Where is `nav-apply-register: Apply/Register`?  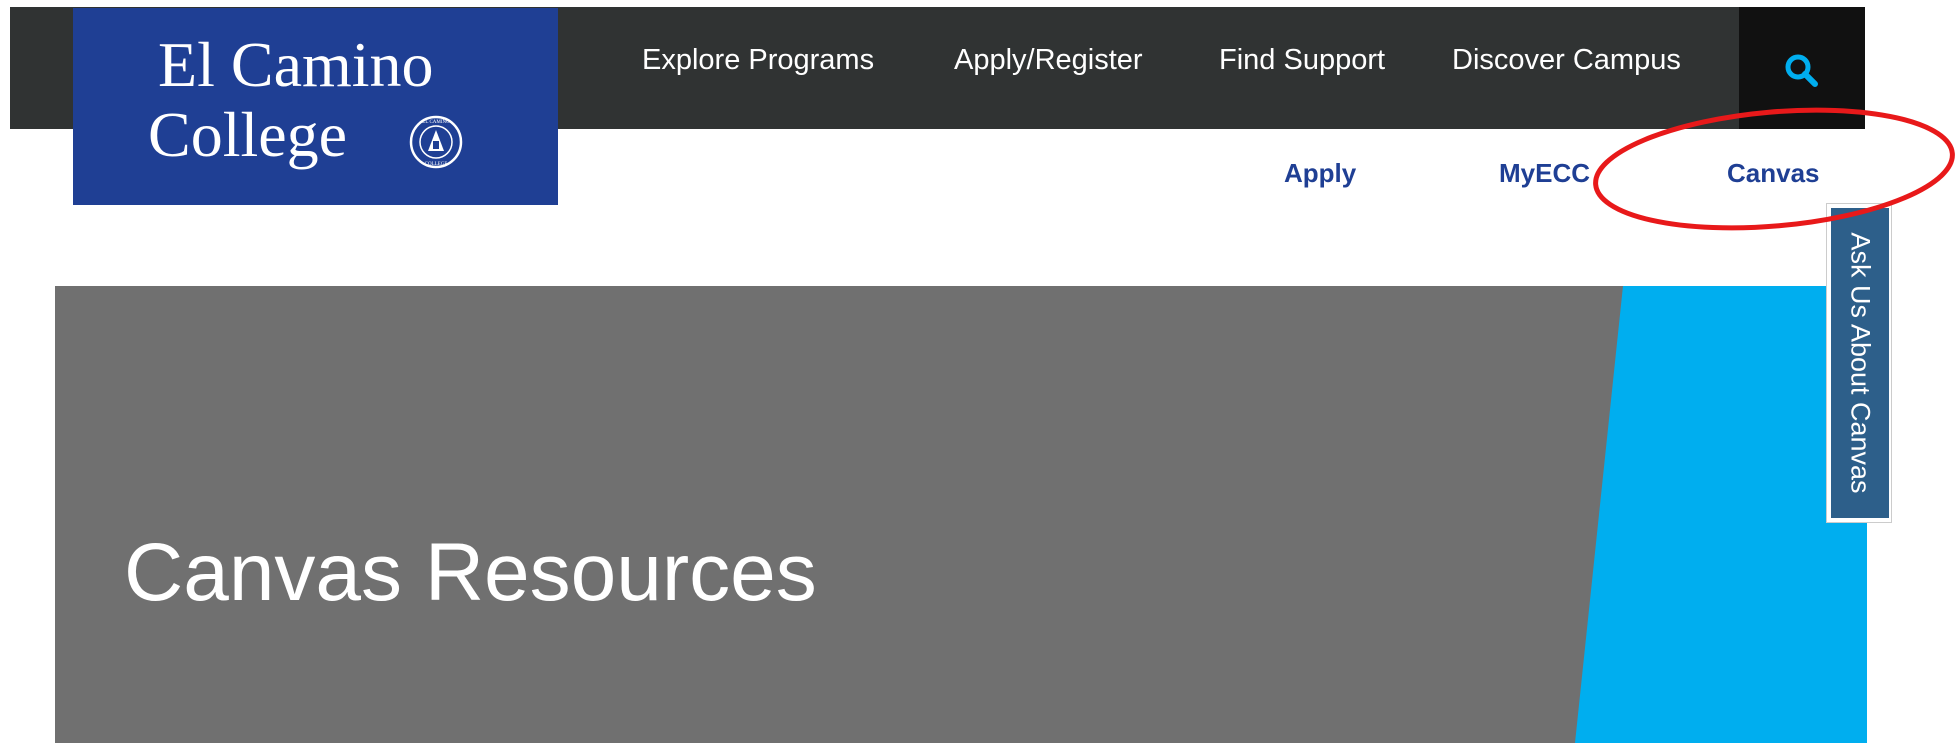
nav-apply-register: Apply/Register is located at coordinates (1048, 60).